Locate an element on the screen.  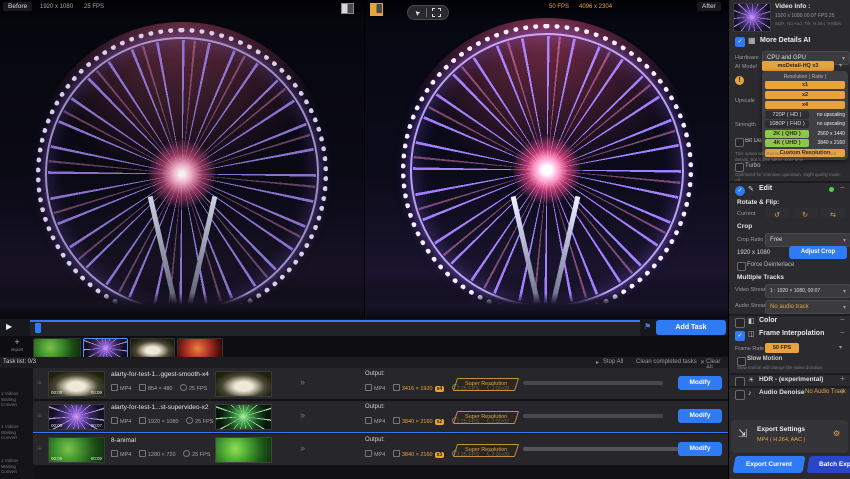
audio-stream-select: No audio track ▾ is located at coordinates (807, 307).